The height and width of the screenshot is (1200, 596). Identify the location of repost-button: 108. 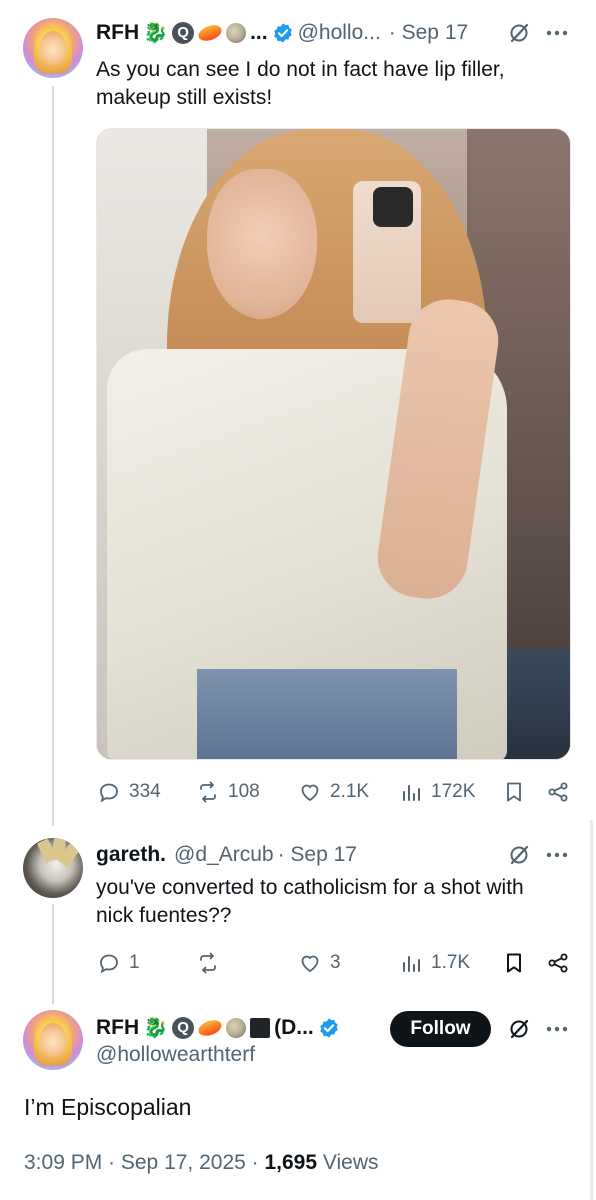
(228, 792).